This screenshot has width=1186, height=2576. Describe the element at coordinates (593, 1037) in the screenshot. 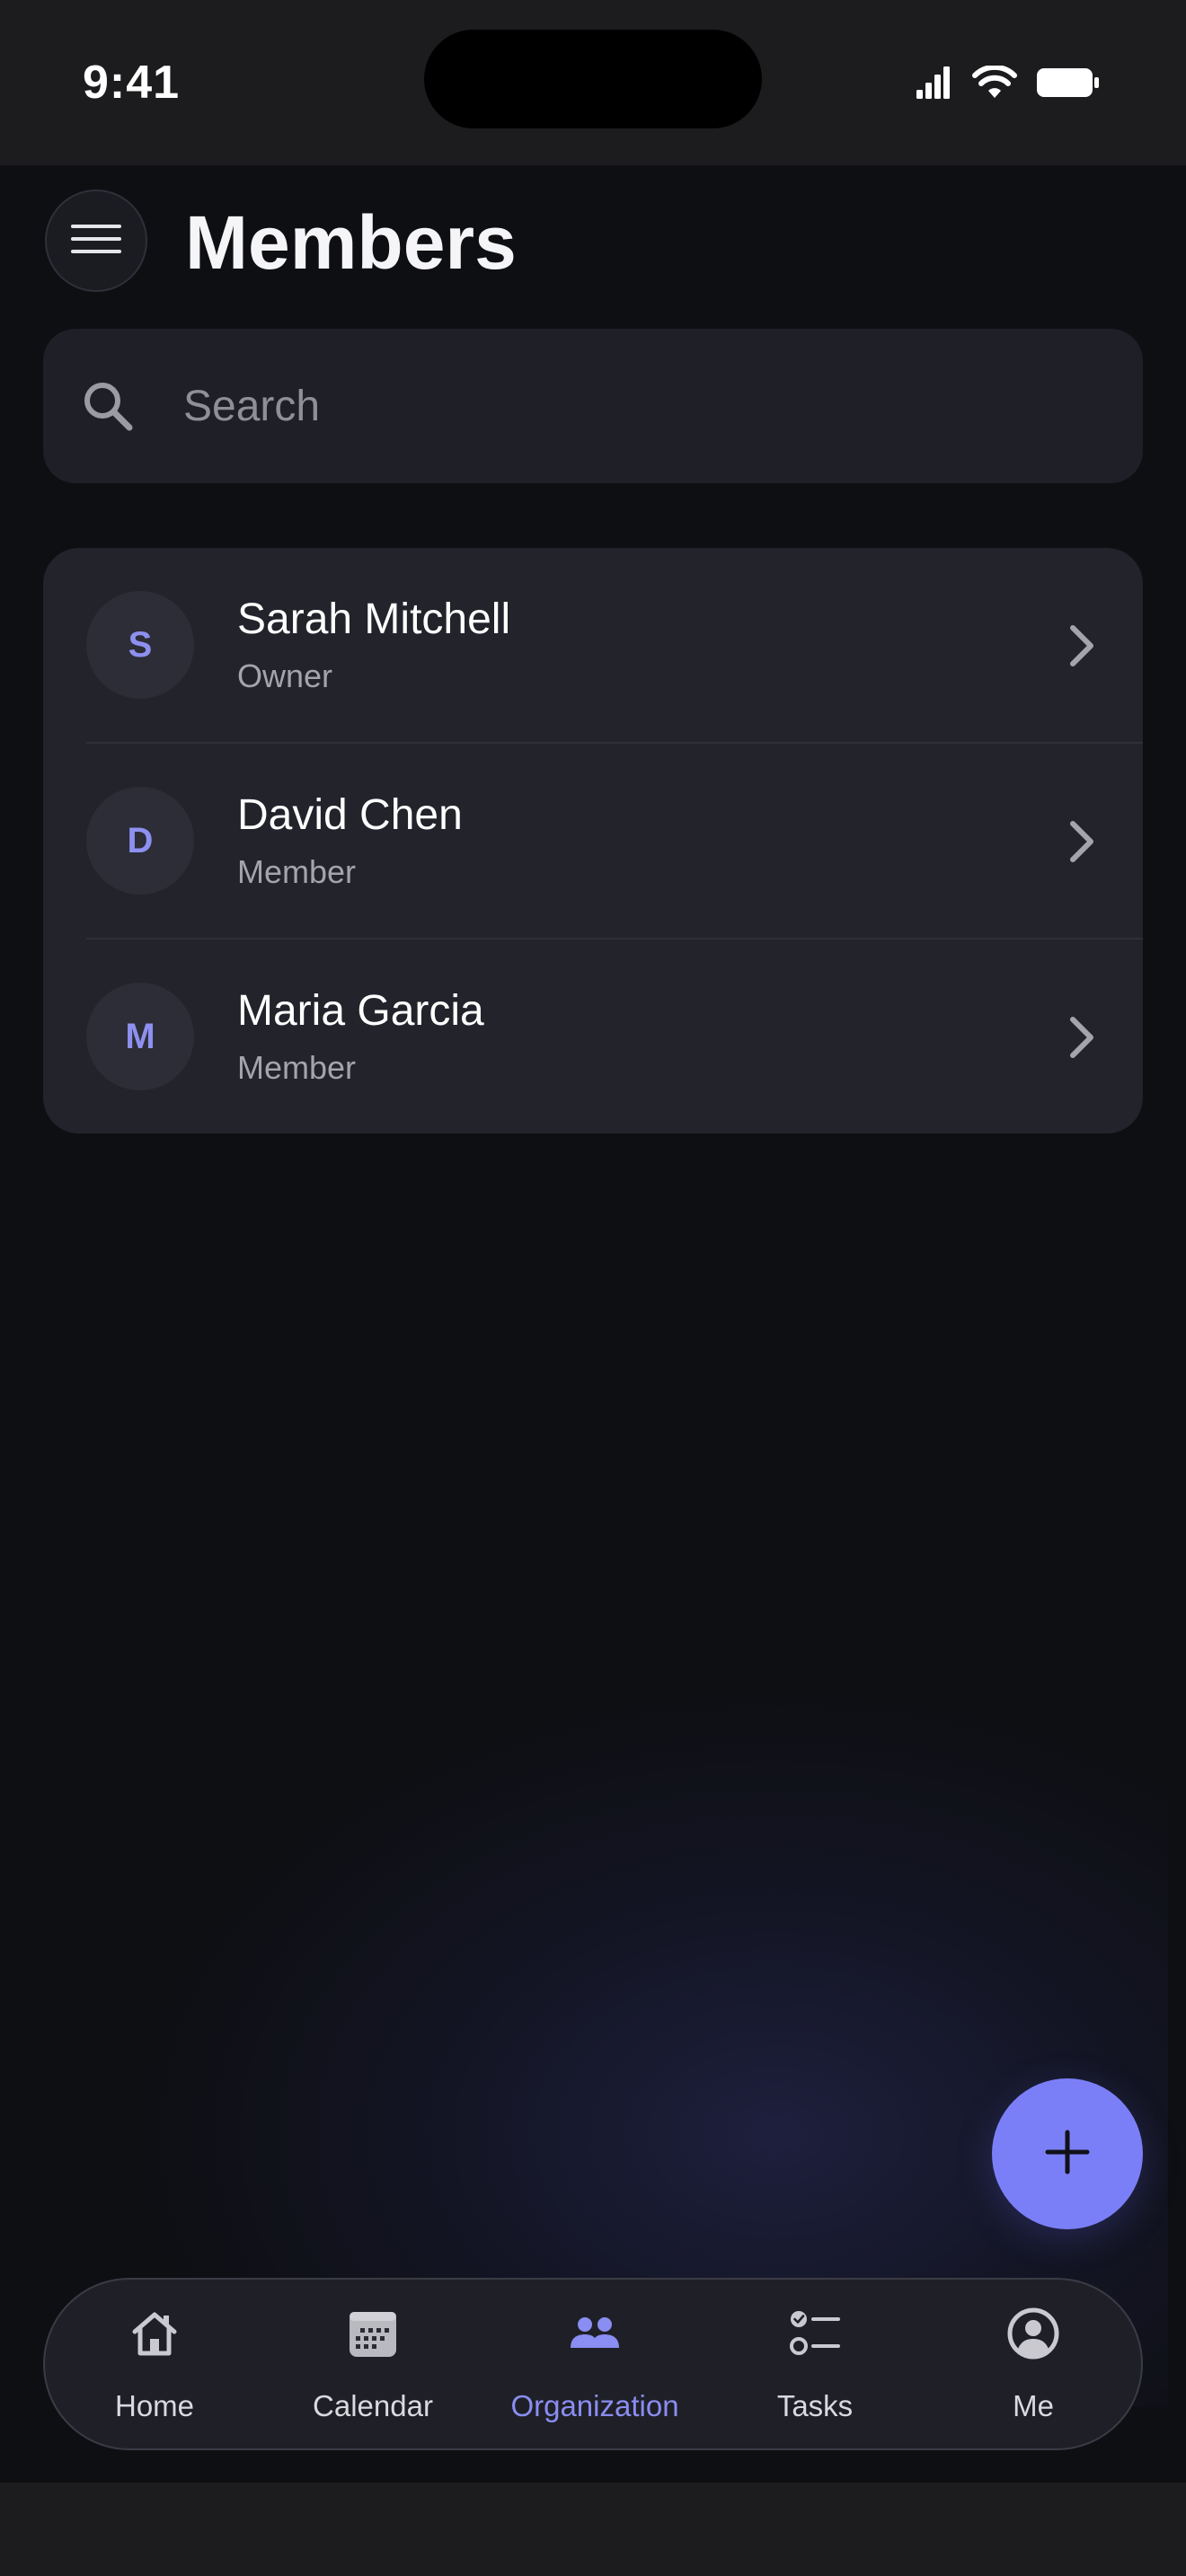

I see `member-row-maria-garcia: M Maria Garcia Member` at that location.